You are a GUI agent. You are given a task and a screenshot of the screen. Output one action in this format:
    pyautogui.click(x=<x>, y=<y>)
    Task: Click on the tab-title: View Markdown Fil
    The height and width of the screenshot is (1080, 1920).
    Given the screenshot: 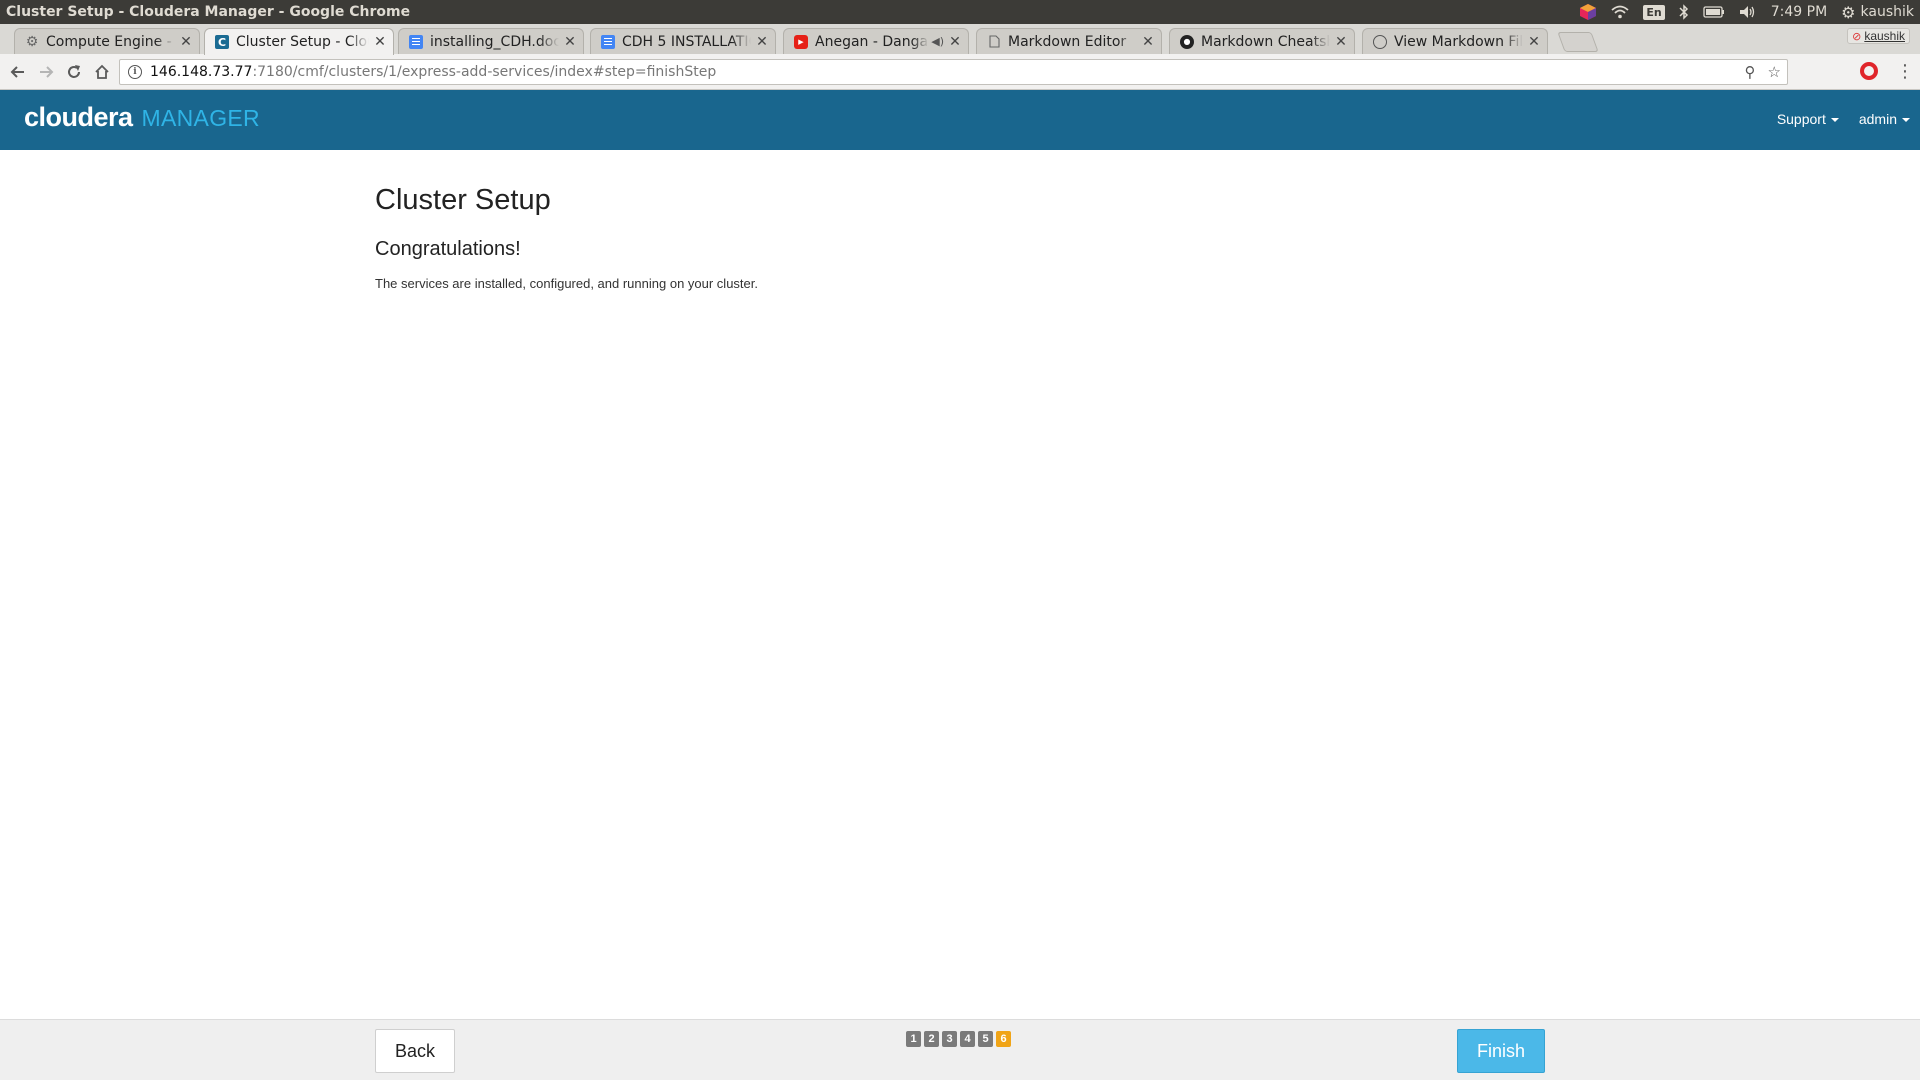 What is the action you would take?
    pyautogui.click(x=1458, y=41)
    